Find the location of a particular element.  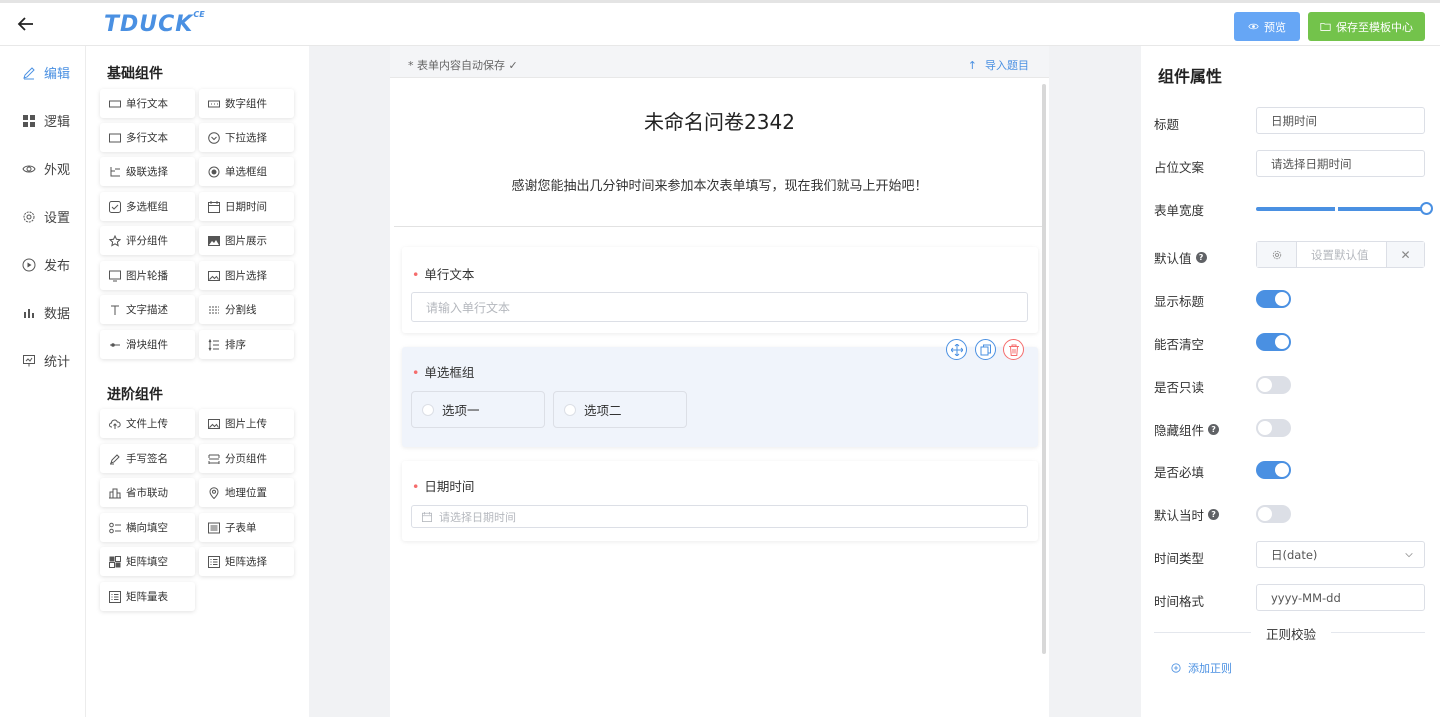

prop-label-width: 表单宽度 is located at coordinates (1179, 210).